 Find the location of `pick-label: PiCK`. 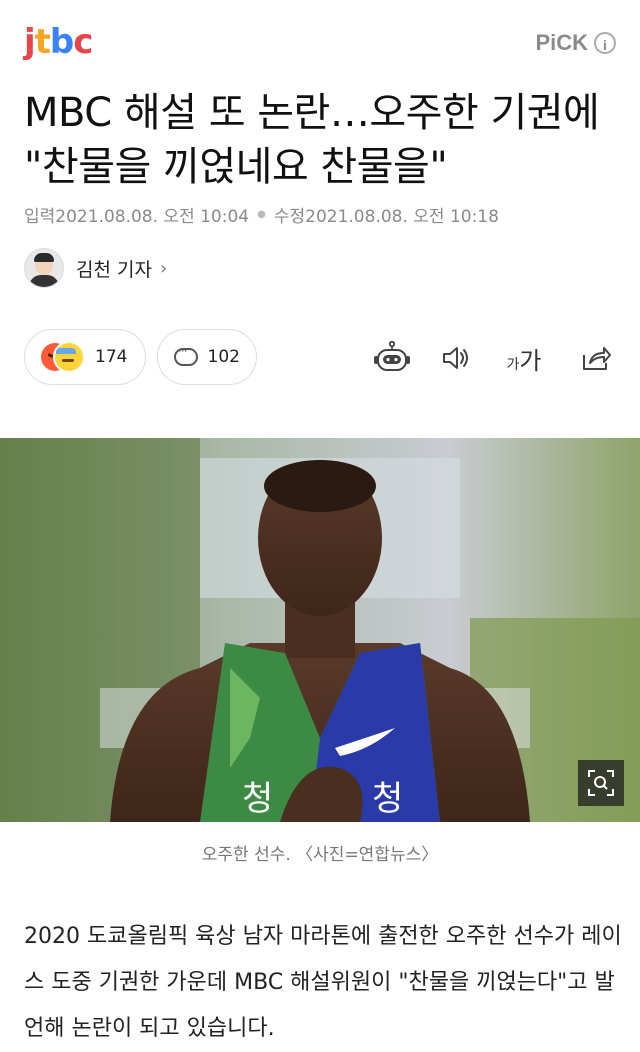

pick-label: PiCK is located at coordinates (561, 42).